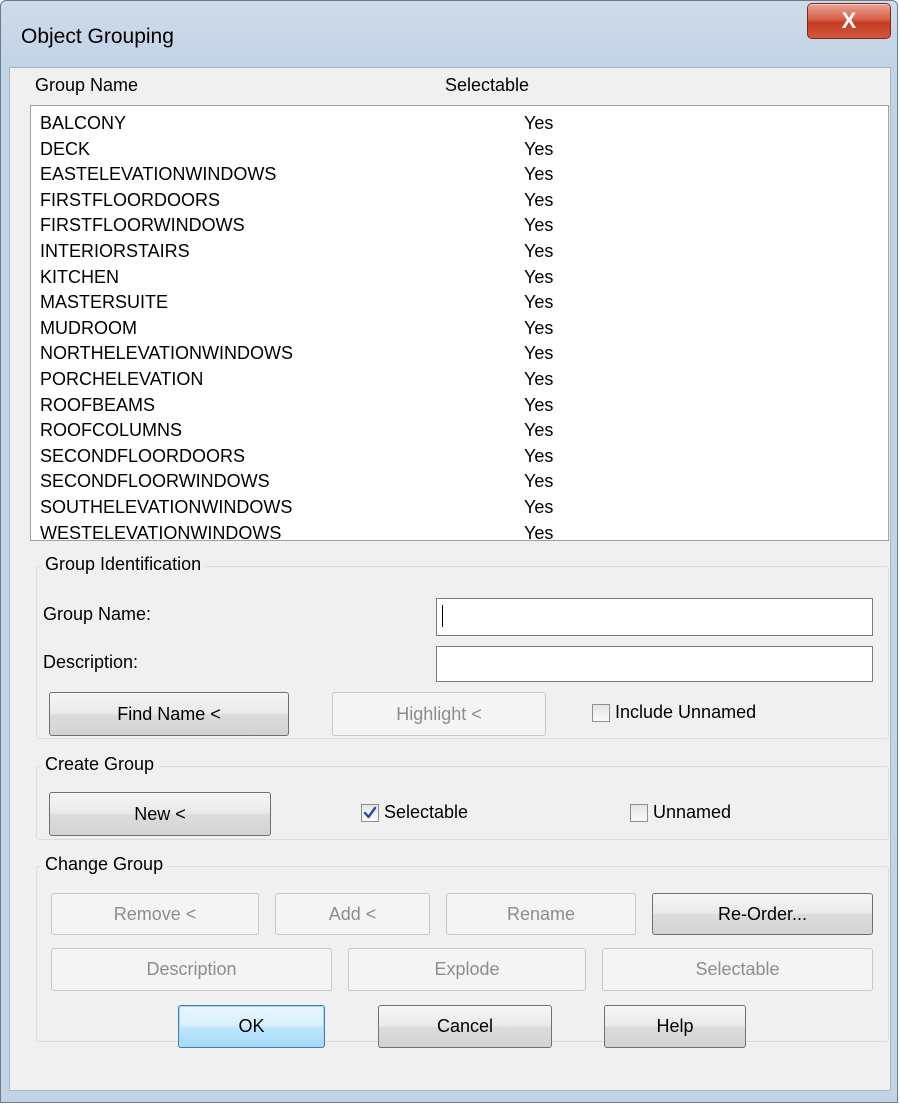 This screenshot has height=1105, width=900. Describe the element at coordinates (83, 123) in the screenshot. I see `group-name-cell: BALCONY` at that location.